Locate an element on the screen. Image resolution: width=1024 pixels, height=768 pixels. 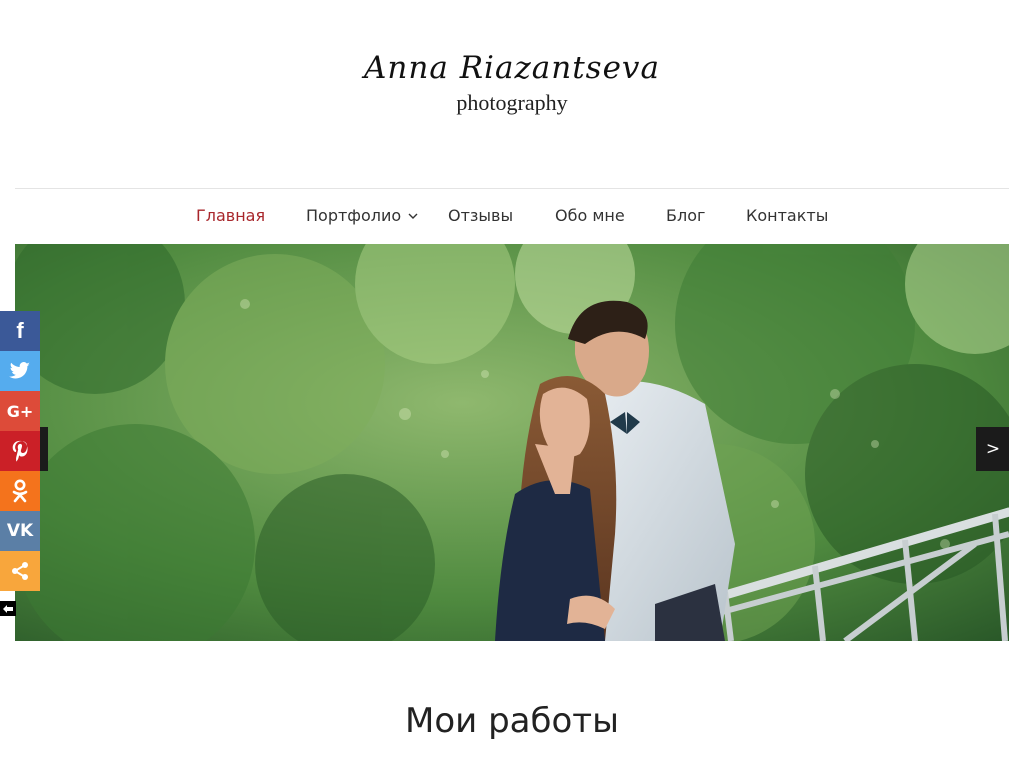
share-twitter-button is located at coordinates (20, 371).